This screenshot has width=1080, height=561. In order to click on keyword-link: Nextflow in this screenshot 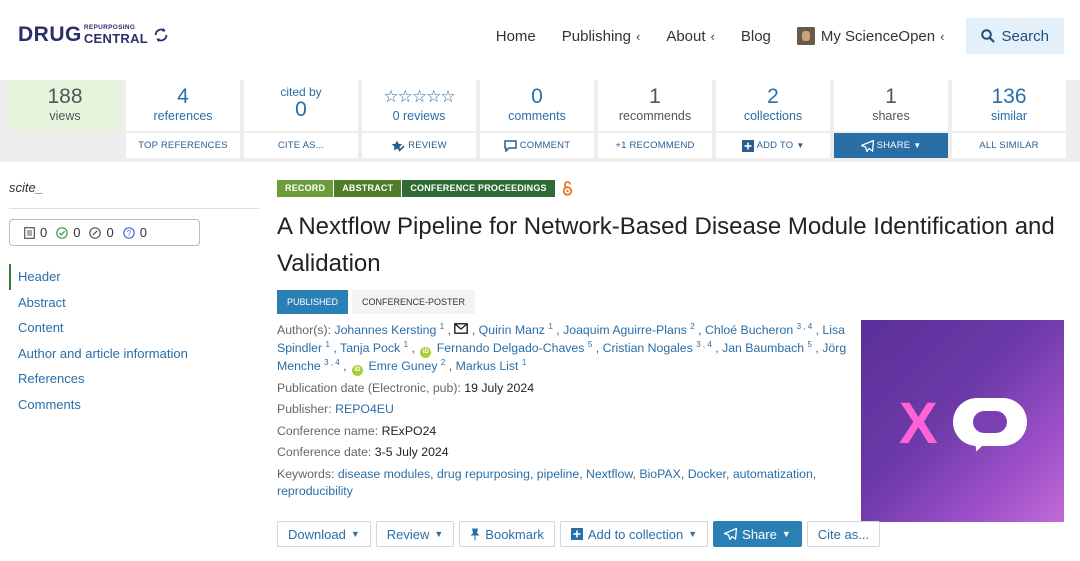, I will do `click(609, 474)`.